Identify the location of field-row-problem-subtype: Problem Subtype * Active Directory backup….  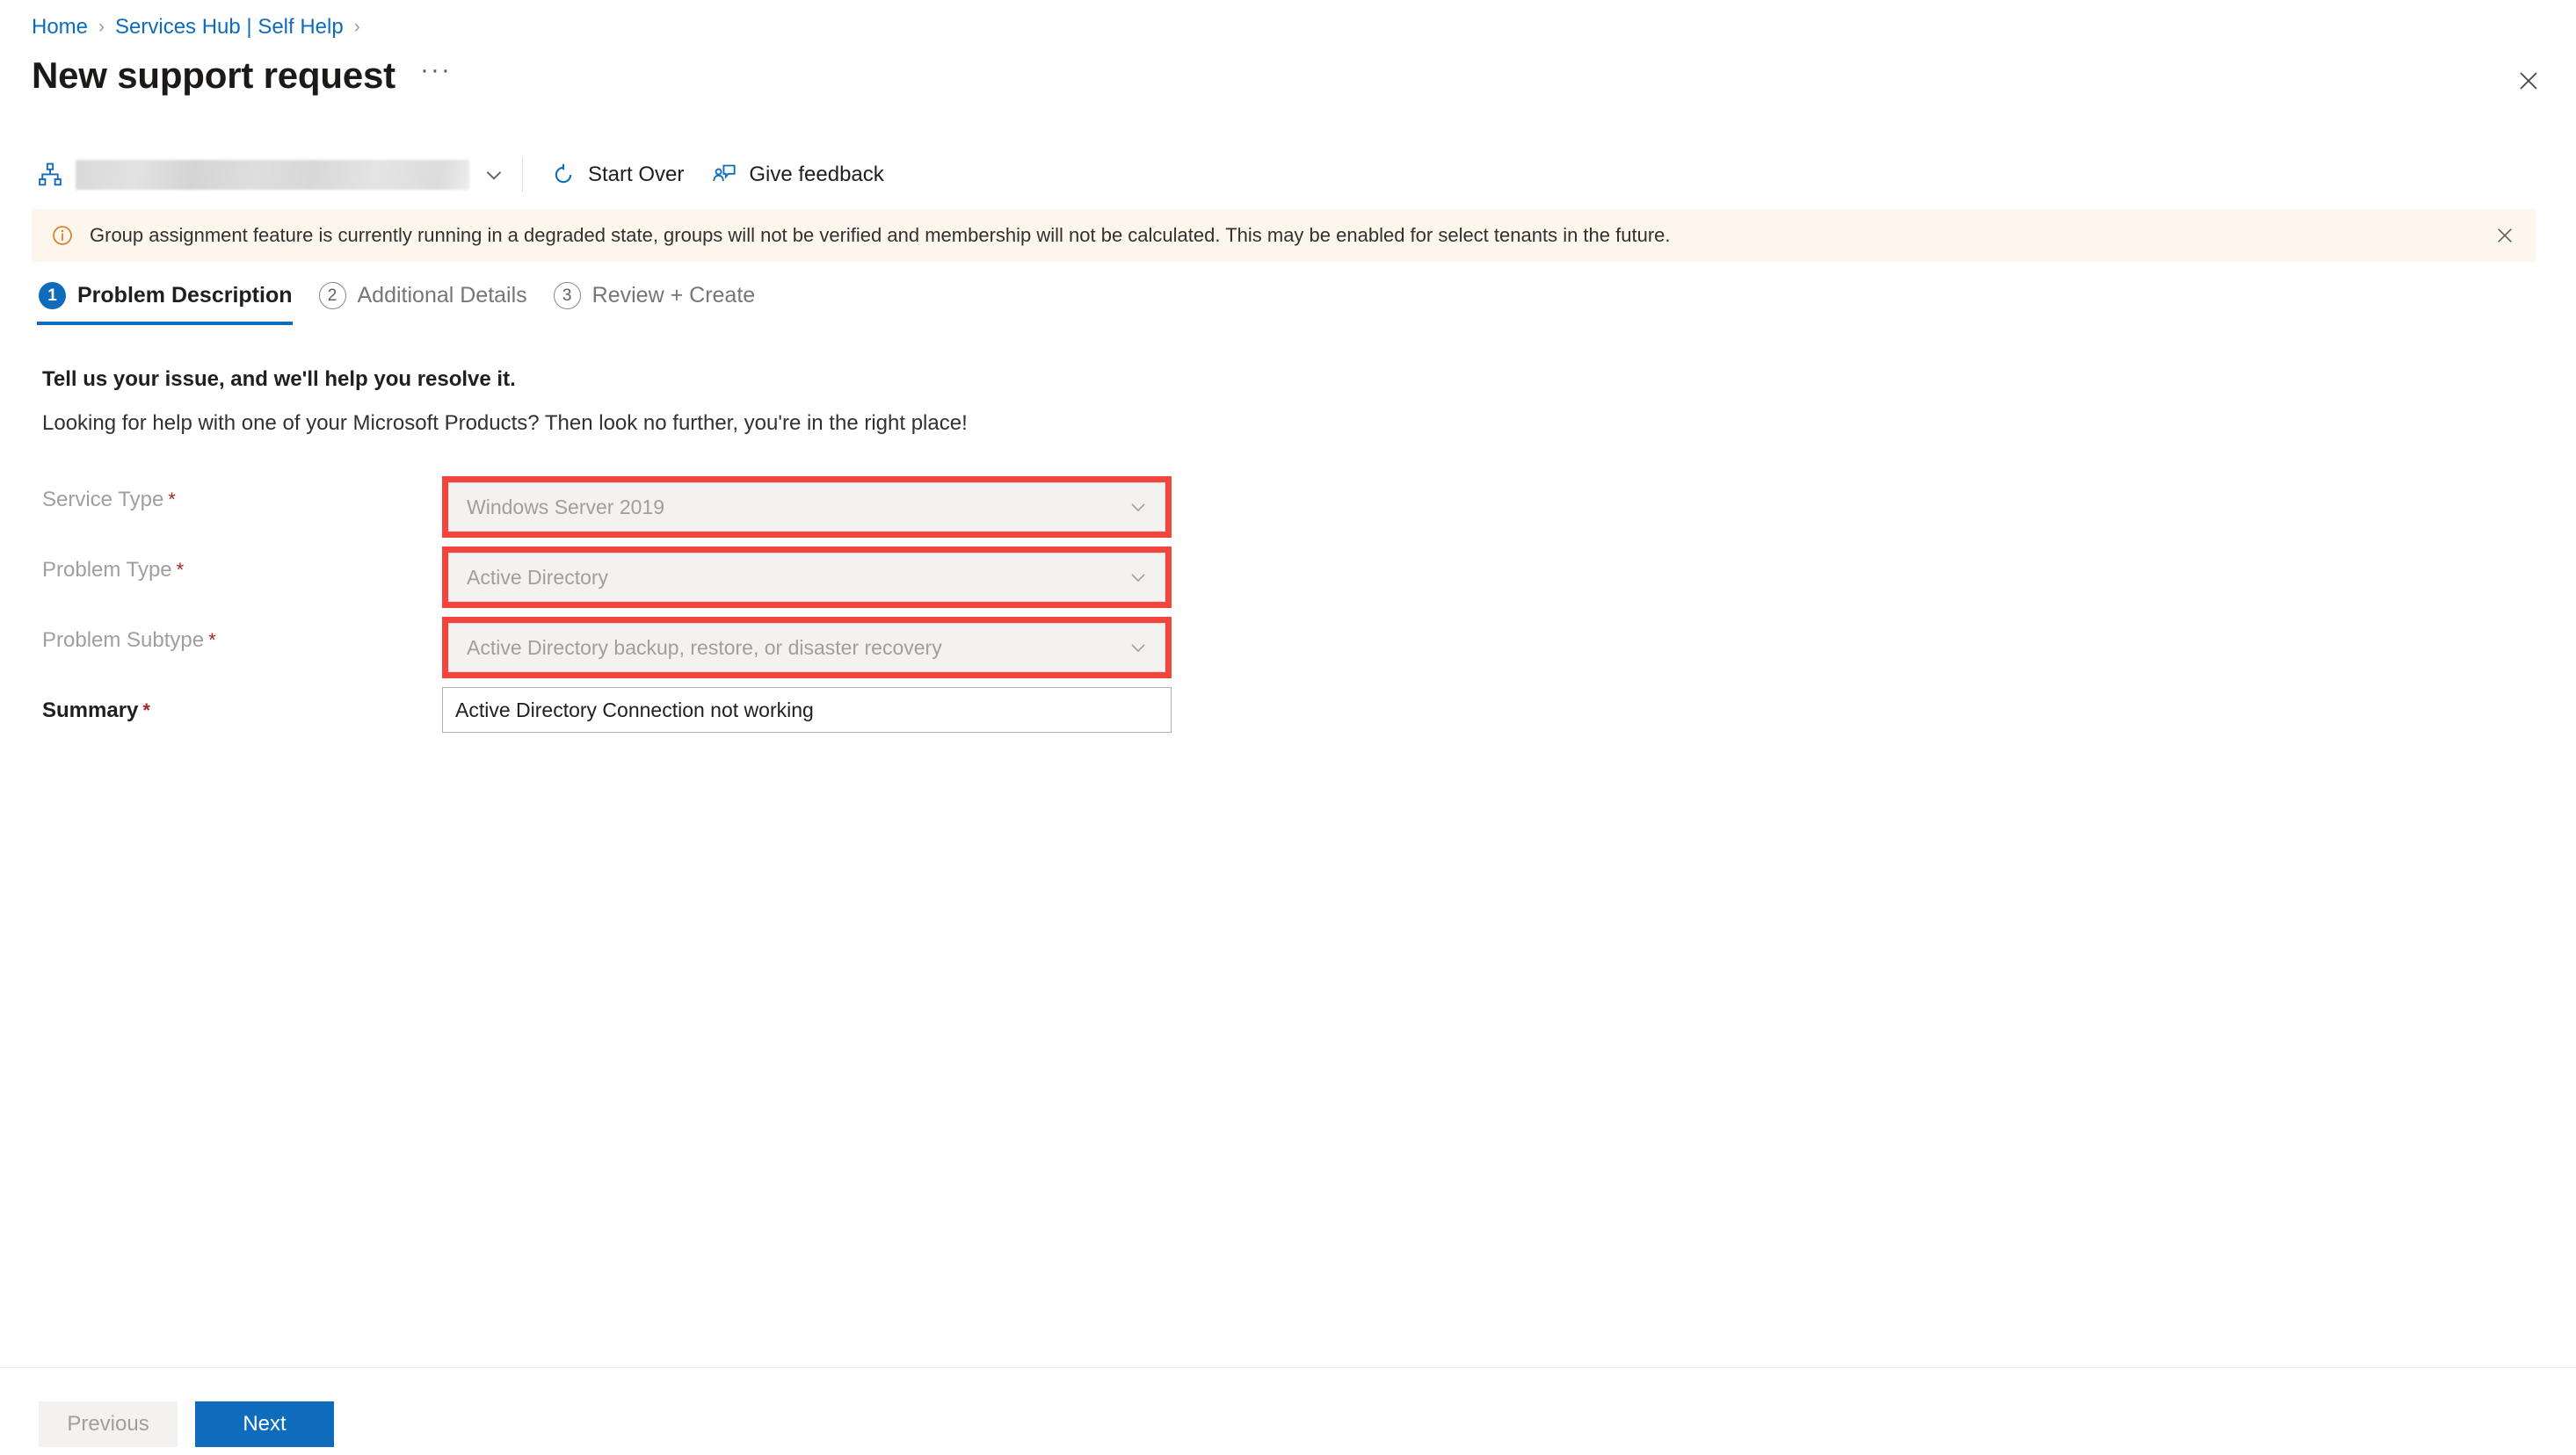
(622, 647).